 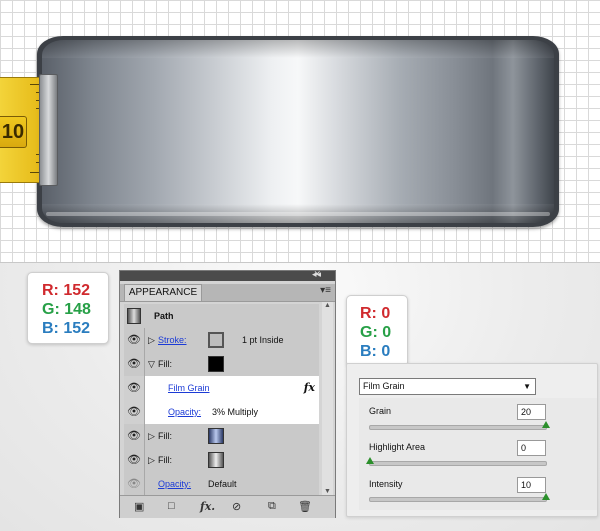 What do you see at coordinates (139, 506) in the screenshot?
I see `add-stroke-icon: ▣` at bounding box center [139, 506].